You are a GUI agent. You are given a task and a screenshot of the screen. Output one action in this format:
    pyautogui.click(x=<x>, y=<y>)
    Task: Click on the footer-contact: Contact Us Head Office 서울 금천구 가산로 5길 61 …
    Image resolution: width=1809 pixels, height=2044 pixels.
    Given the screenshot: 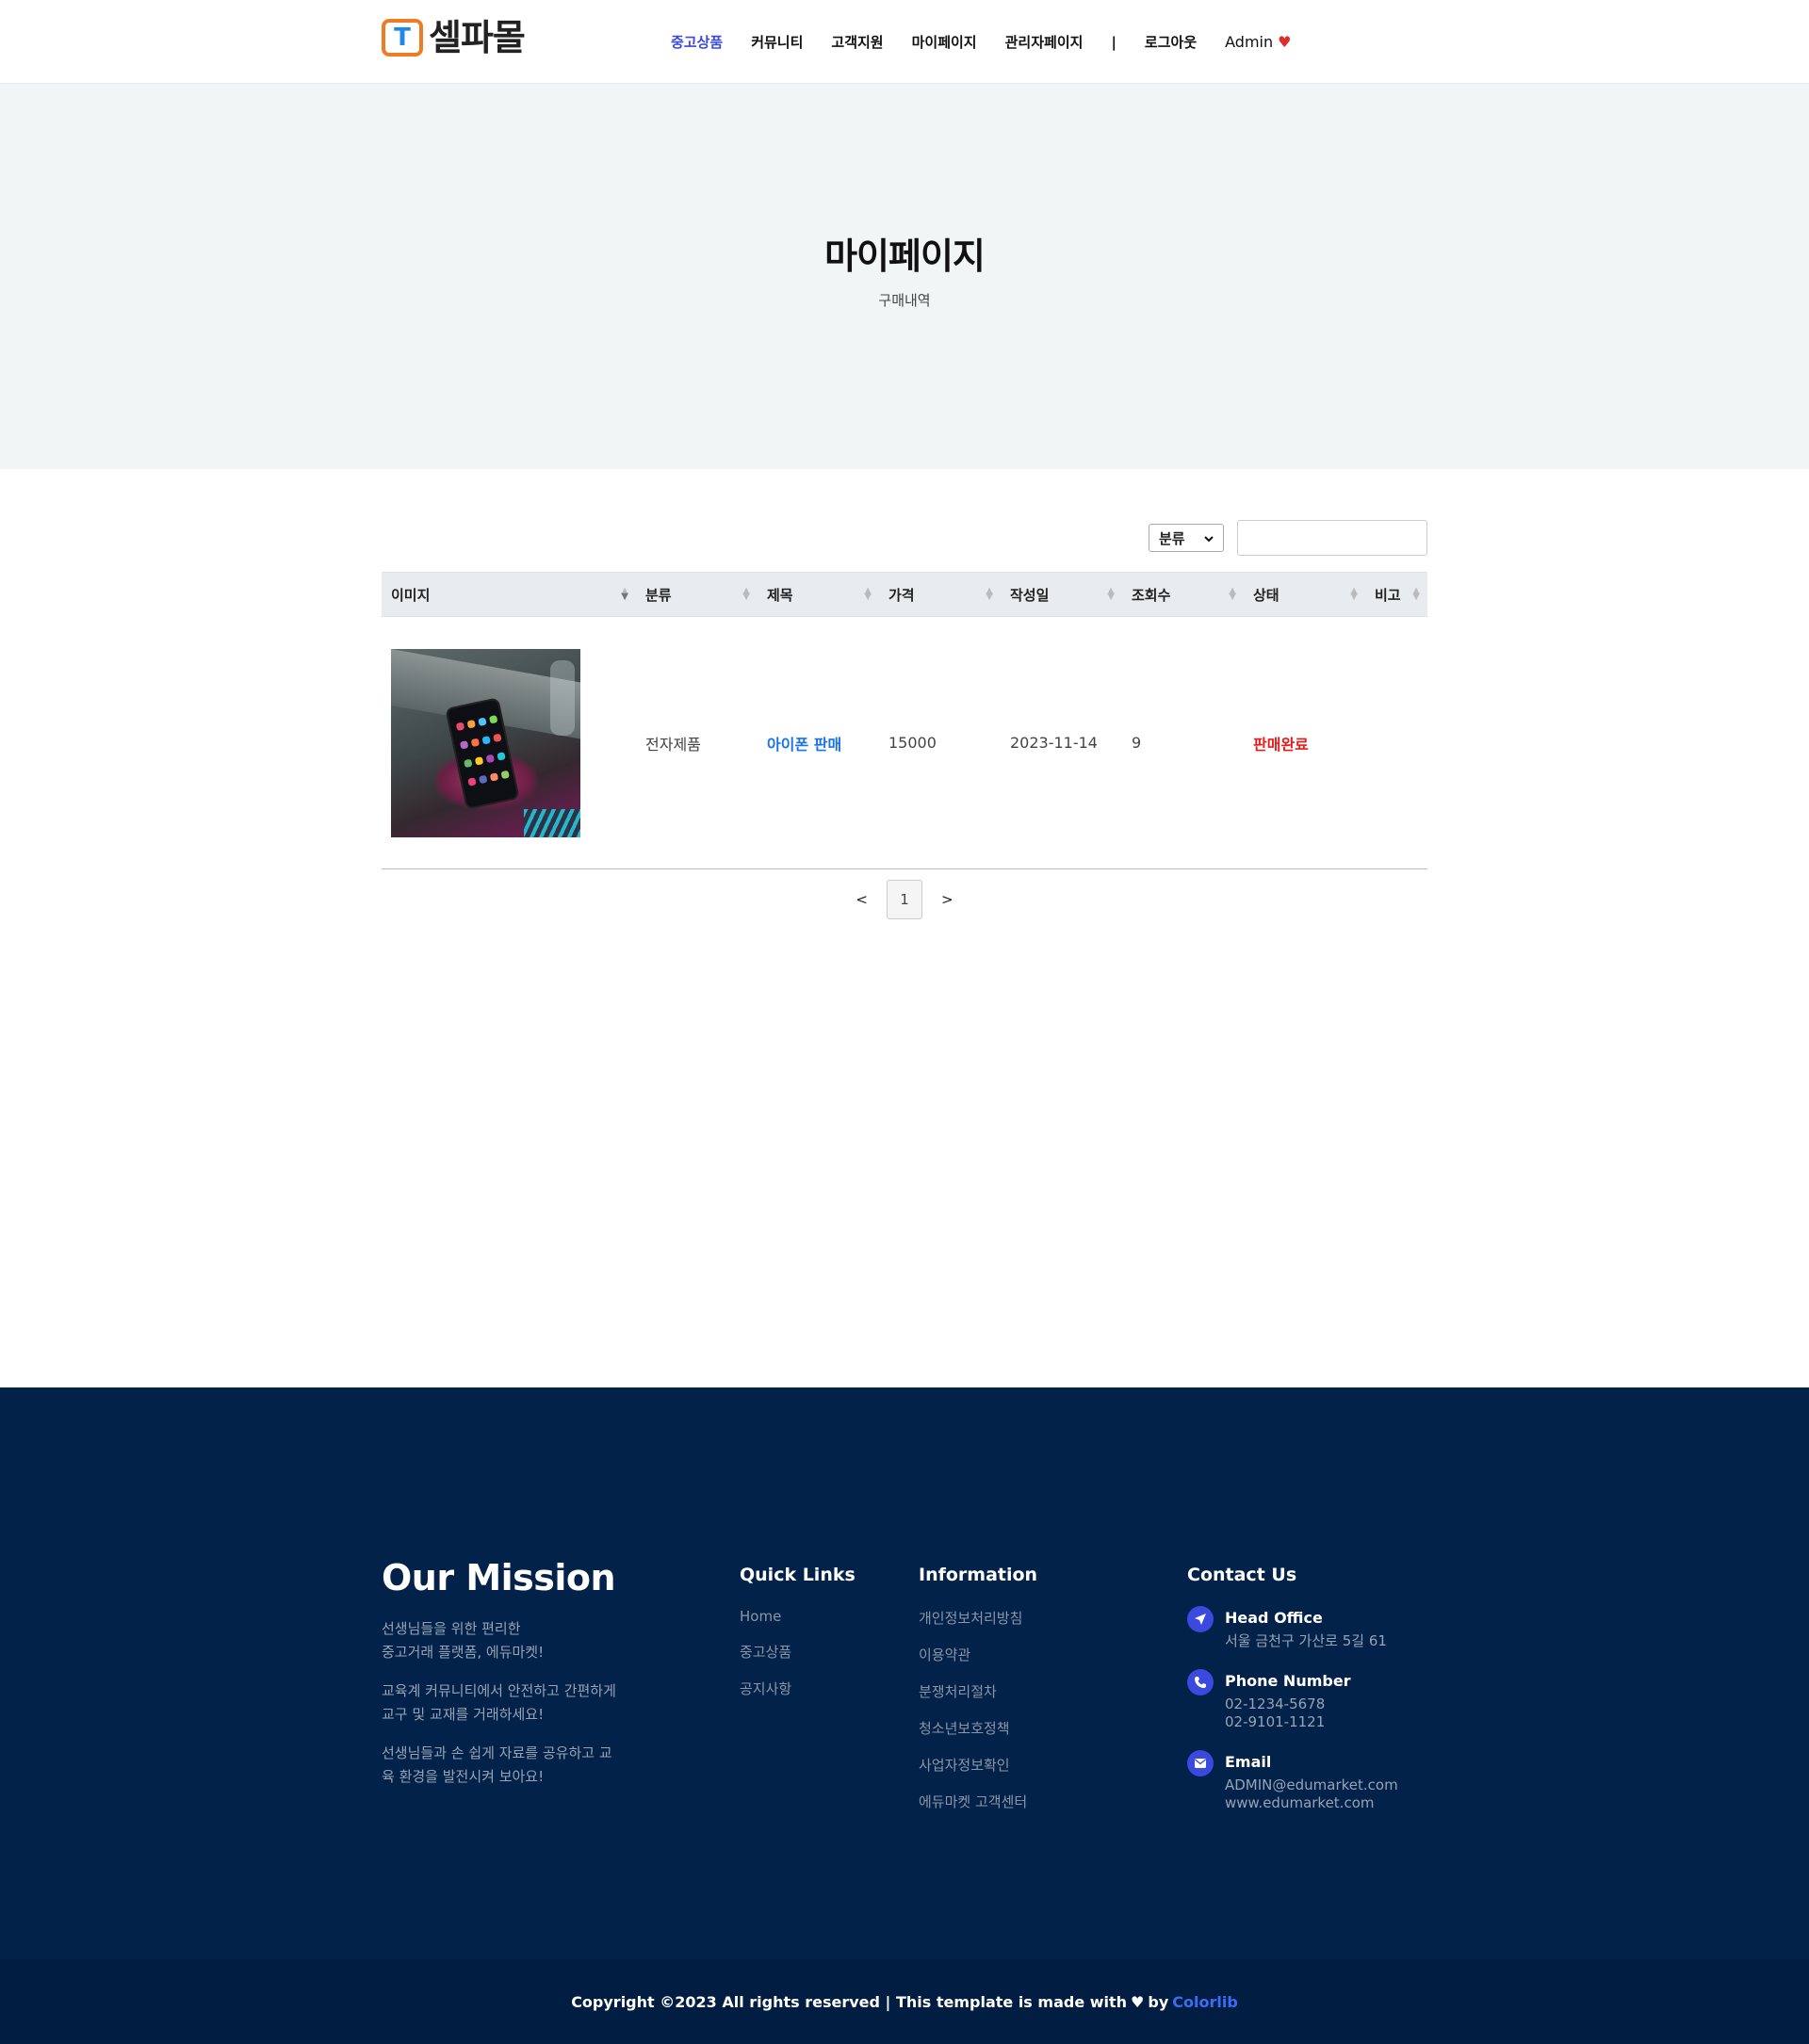 What is the action you would take?
    pyautogui.click(x=1307, y=1688)
    